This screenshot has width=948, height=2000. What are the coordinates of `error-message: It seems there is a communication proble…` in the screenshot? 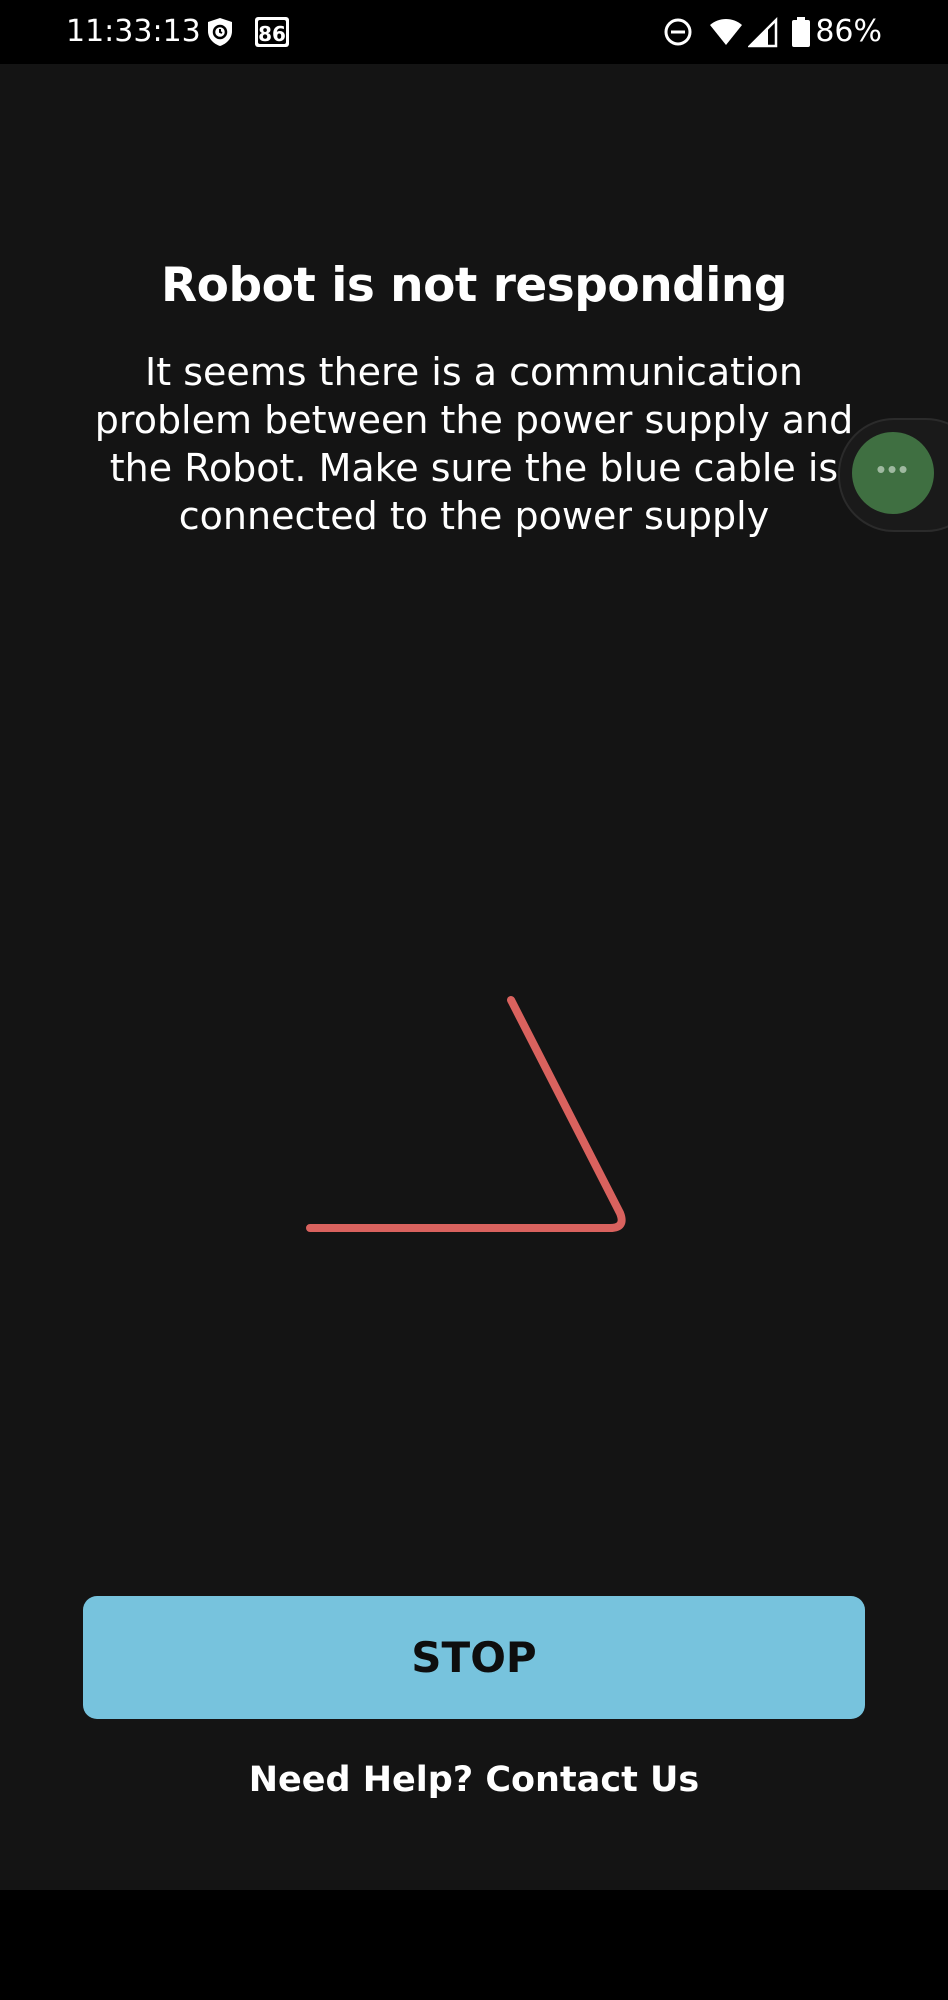 It's located at (474, 444).